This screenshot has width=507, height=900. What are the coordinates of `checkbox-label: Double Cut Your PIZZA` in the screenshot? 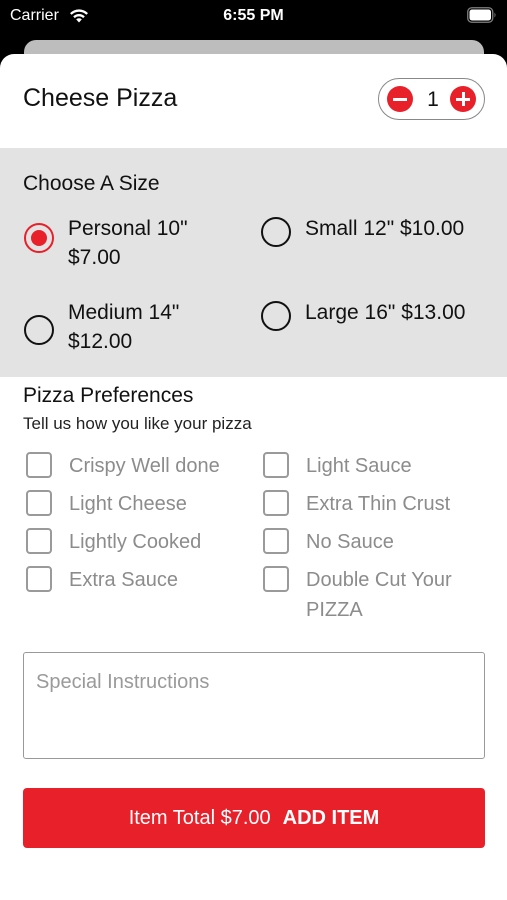 It's located at (379, 595).